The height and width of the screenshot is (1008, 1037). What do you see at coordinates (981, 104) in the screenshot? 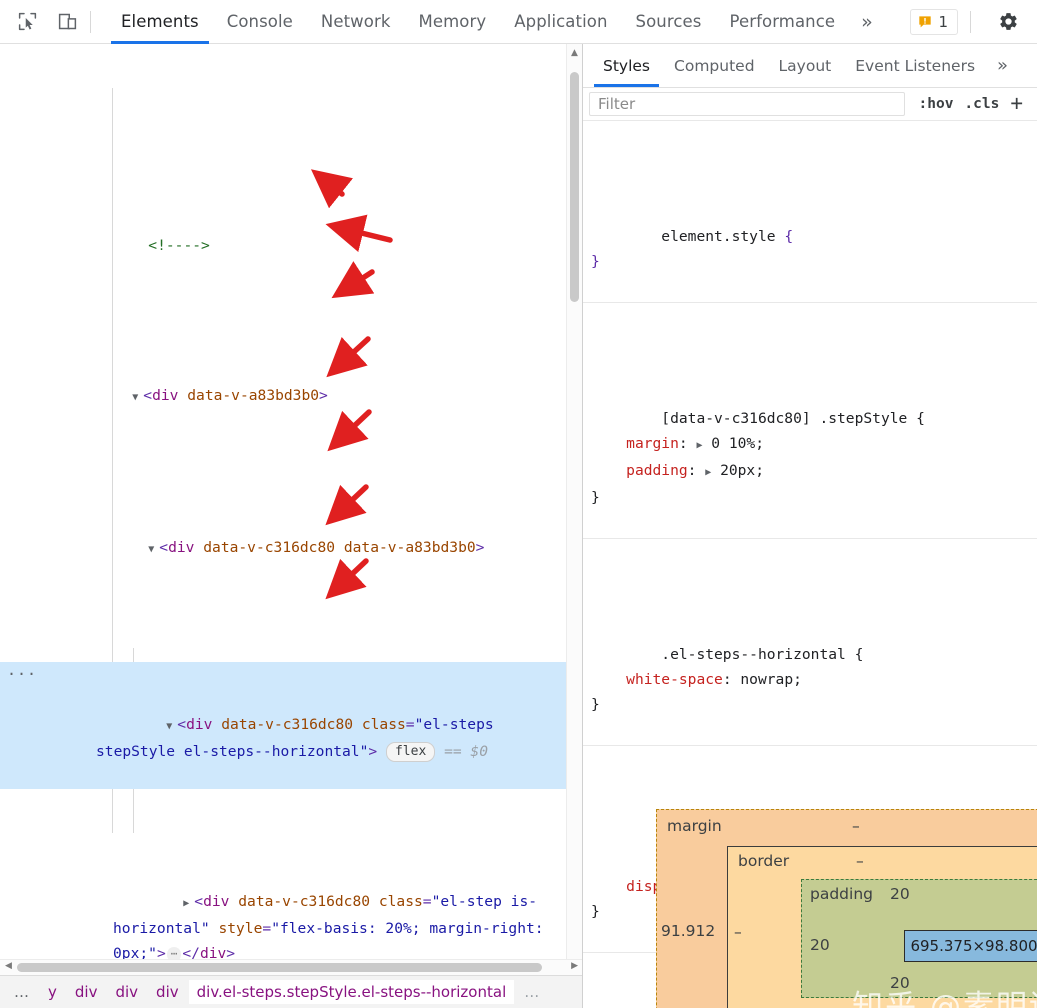
I see `cls-toggle-button: .cls` at bounding box center [981, 104].